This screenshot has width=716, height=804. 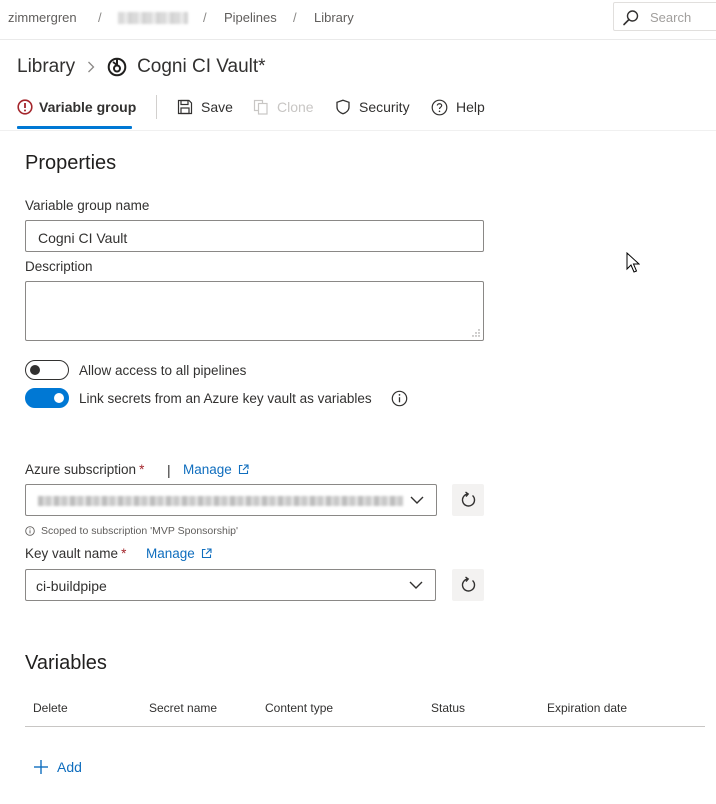 What do you see at coordinates (140, 531) in the screenshot?
I see `scope-hint-text: Scoped to subscription 'MVP Sponsorship'` at bounding box center [140, 531].